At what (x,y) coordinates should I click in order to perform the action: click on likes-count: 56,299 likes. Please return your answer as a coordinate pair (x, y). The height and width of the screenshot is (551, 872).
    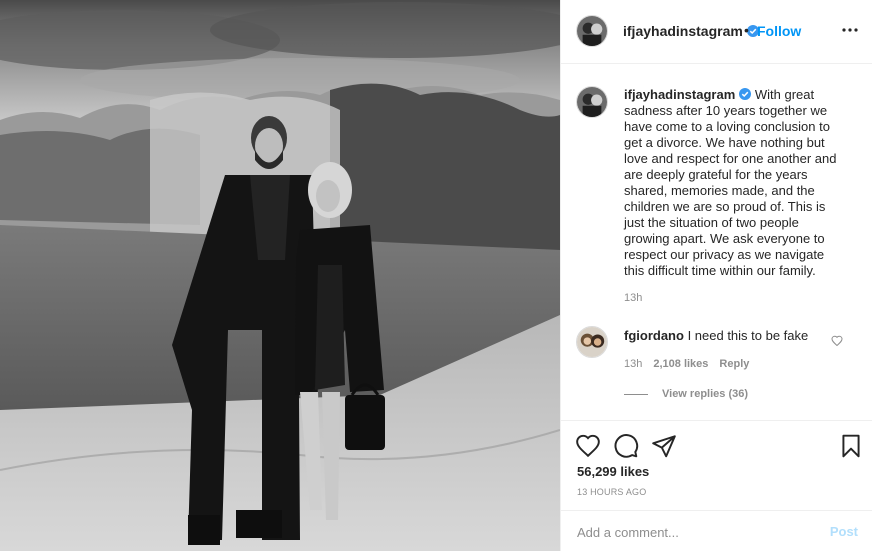
    Looking at the image, I should click on (613, 471).